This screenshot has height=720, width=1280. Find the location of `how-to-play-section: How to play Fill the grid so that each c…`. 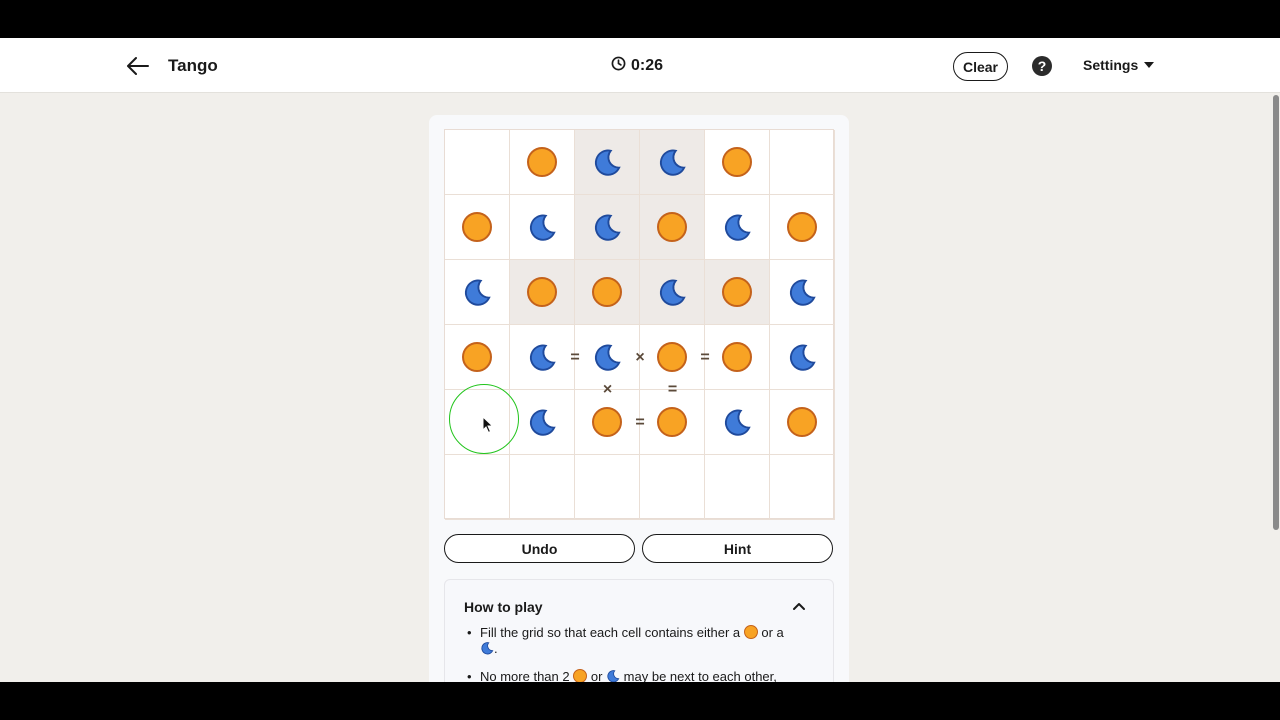

how-to-play-section: How to play Fill the grid so that each c… is located at coordinates (639, 630).